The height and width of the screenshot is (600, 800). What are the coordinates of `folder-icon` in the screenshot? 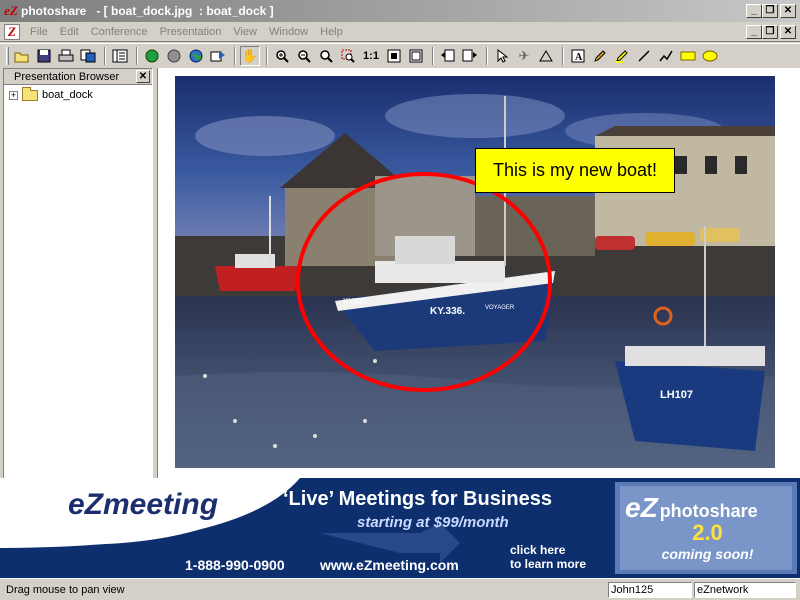 It's located at (30, 93).